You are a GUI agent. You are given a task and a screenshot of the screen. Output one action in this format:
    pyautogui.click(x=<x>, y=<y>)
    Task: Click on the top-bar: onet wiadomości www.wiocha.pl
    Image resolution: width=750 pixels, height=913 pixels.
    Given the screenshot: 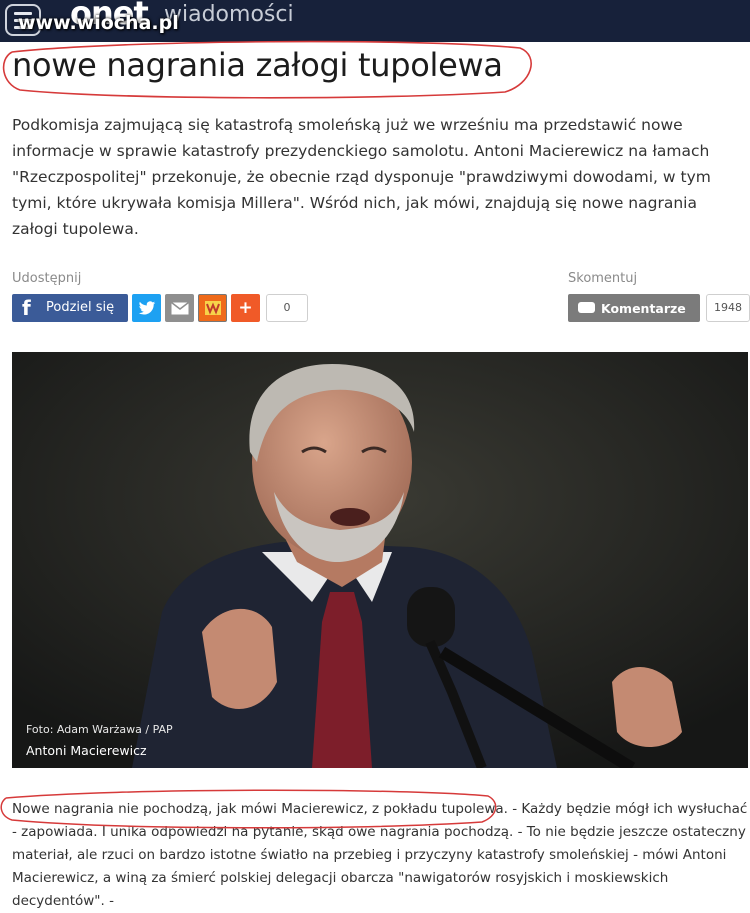 What is the action you would take?
    pyautogui.click(x=375, y=21)
    